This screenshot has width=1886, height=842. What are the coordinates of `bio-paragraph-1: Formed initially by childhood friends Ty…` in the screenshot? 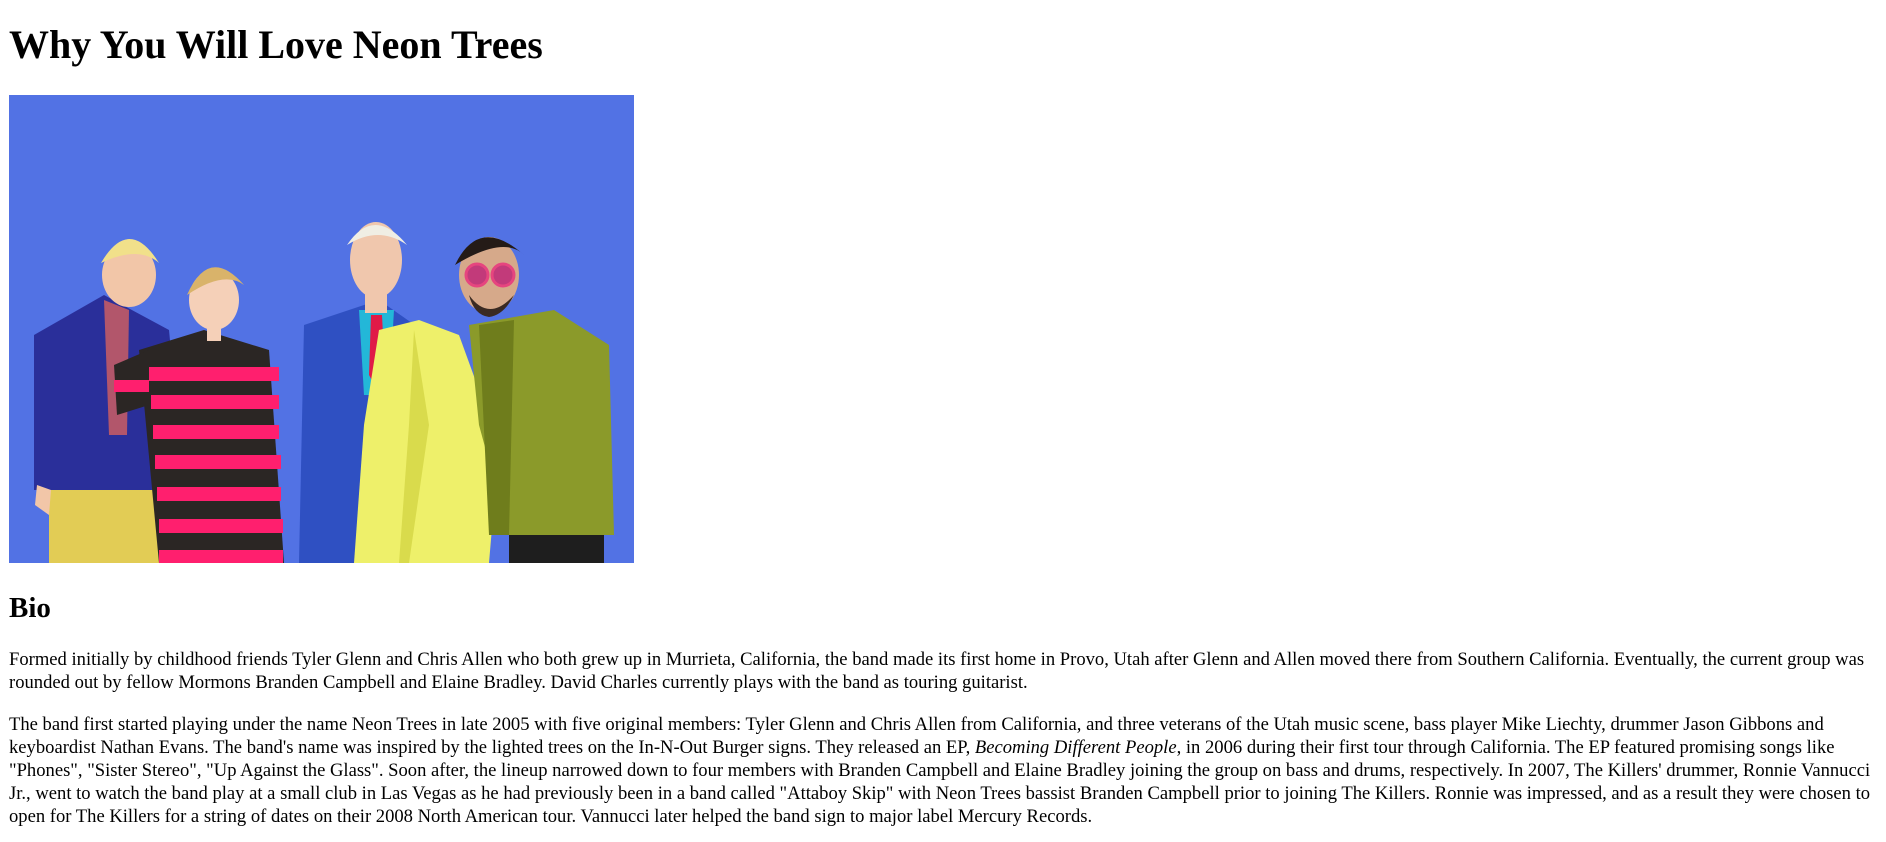 It's located at (937, 671).